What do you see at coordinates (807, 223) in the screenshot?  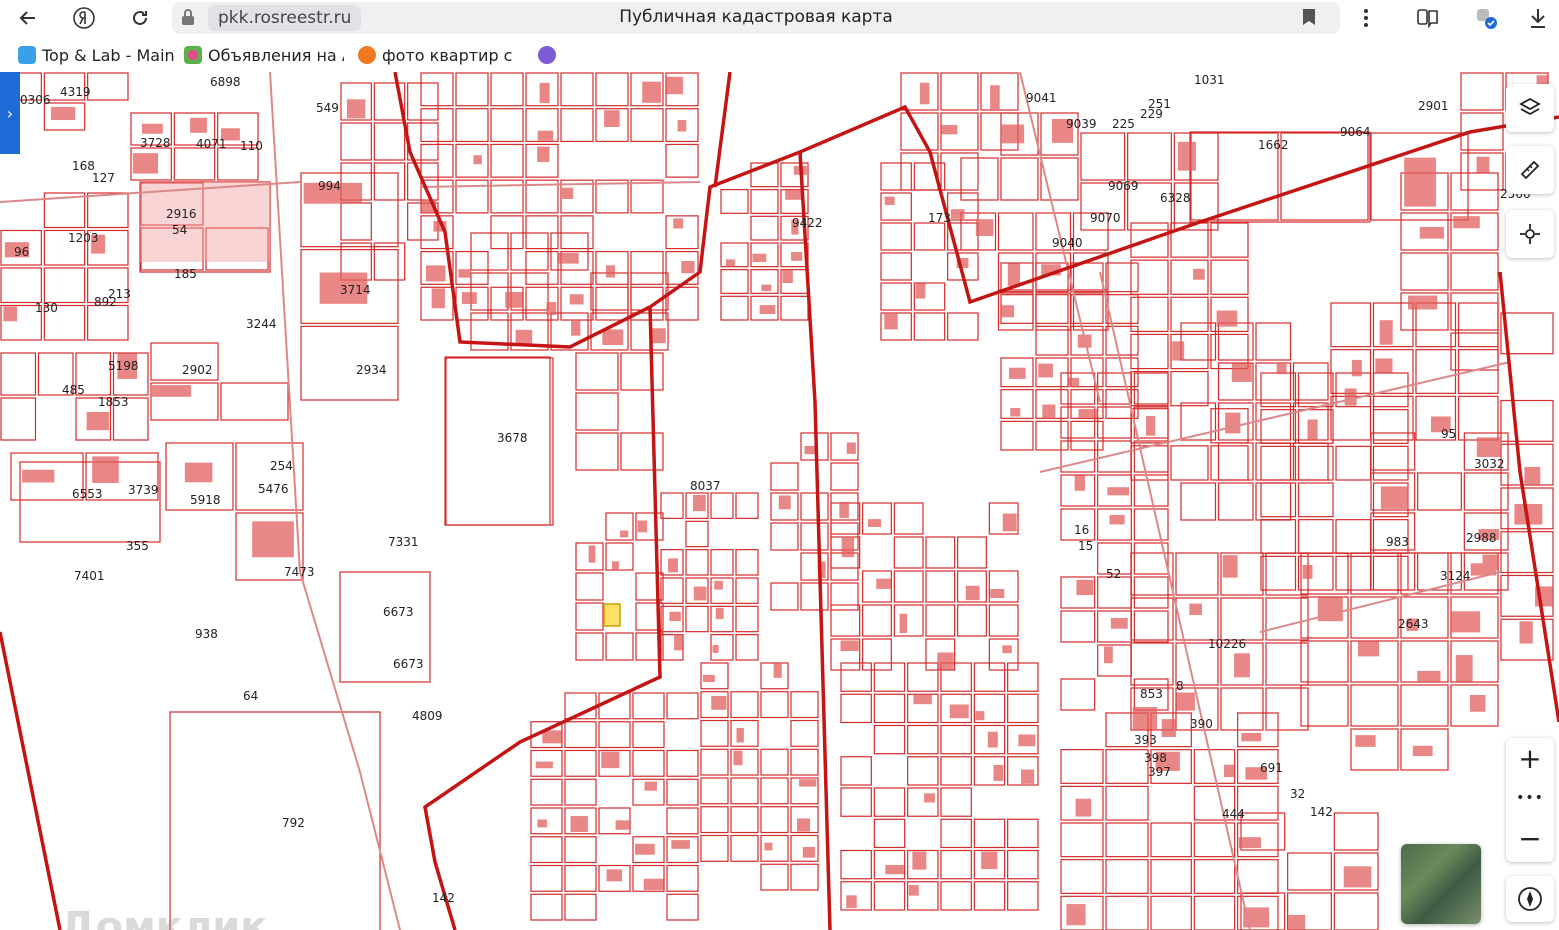 I see `parcel-label: 9422` at bounding box center [807, 223].